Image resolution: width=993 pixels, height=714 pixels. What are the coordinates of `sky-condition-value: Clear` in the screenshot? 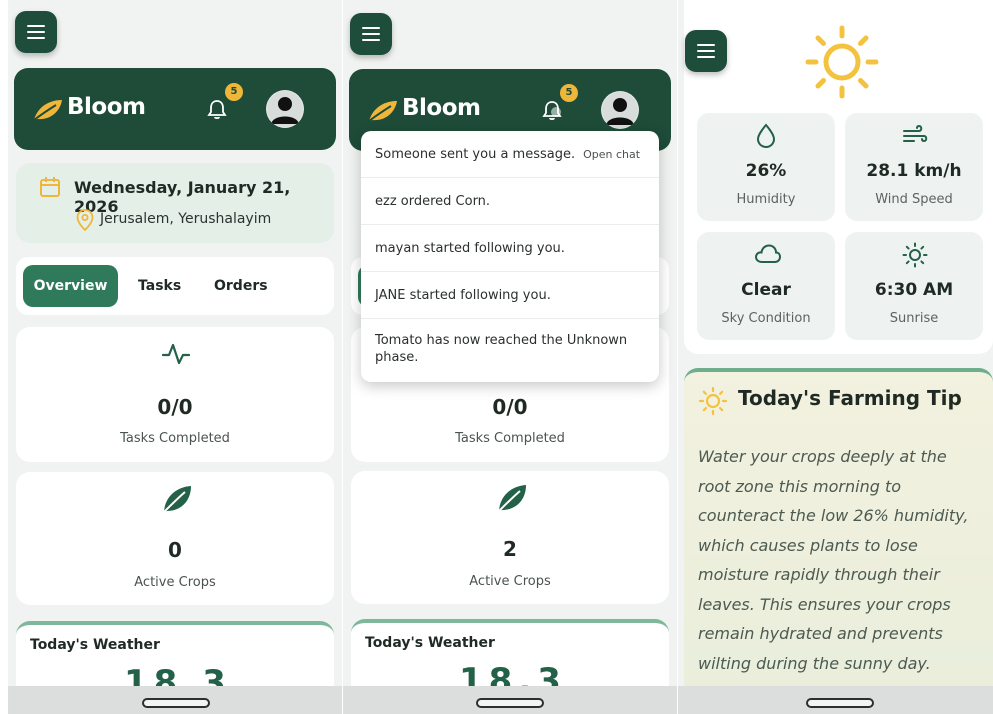 It's located at (766, 290).